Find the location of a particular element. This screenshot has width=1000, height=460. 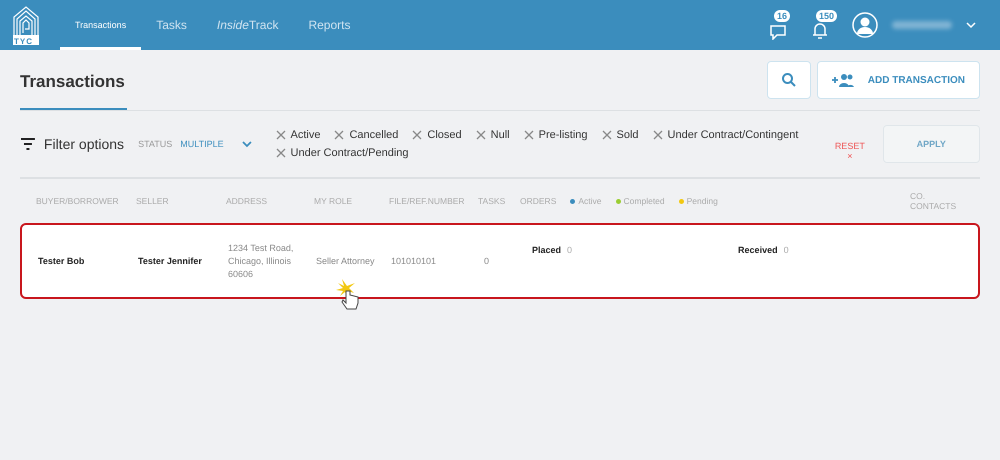

column-header: ADDRESS is located at coordinates (247, 201).